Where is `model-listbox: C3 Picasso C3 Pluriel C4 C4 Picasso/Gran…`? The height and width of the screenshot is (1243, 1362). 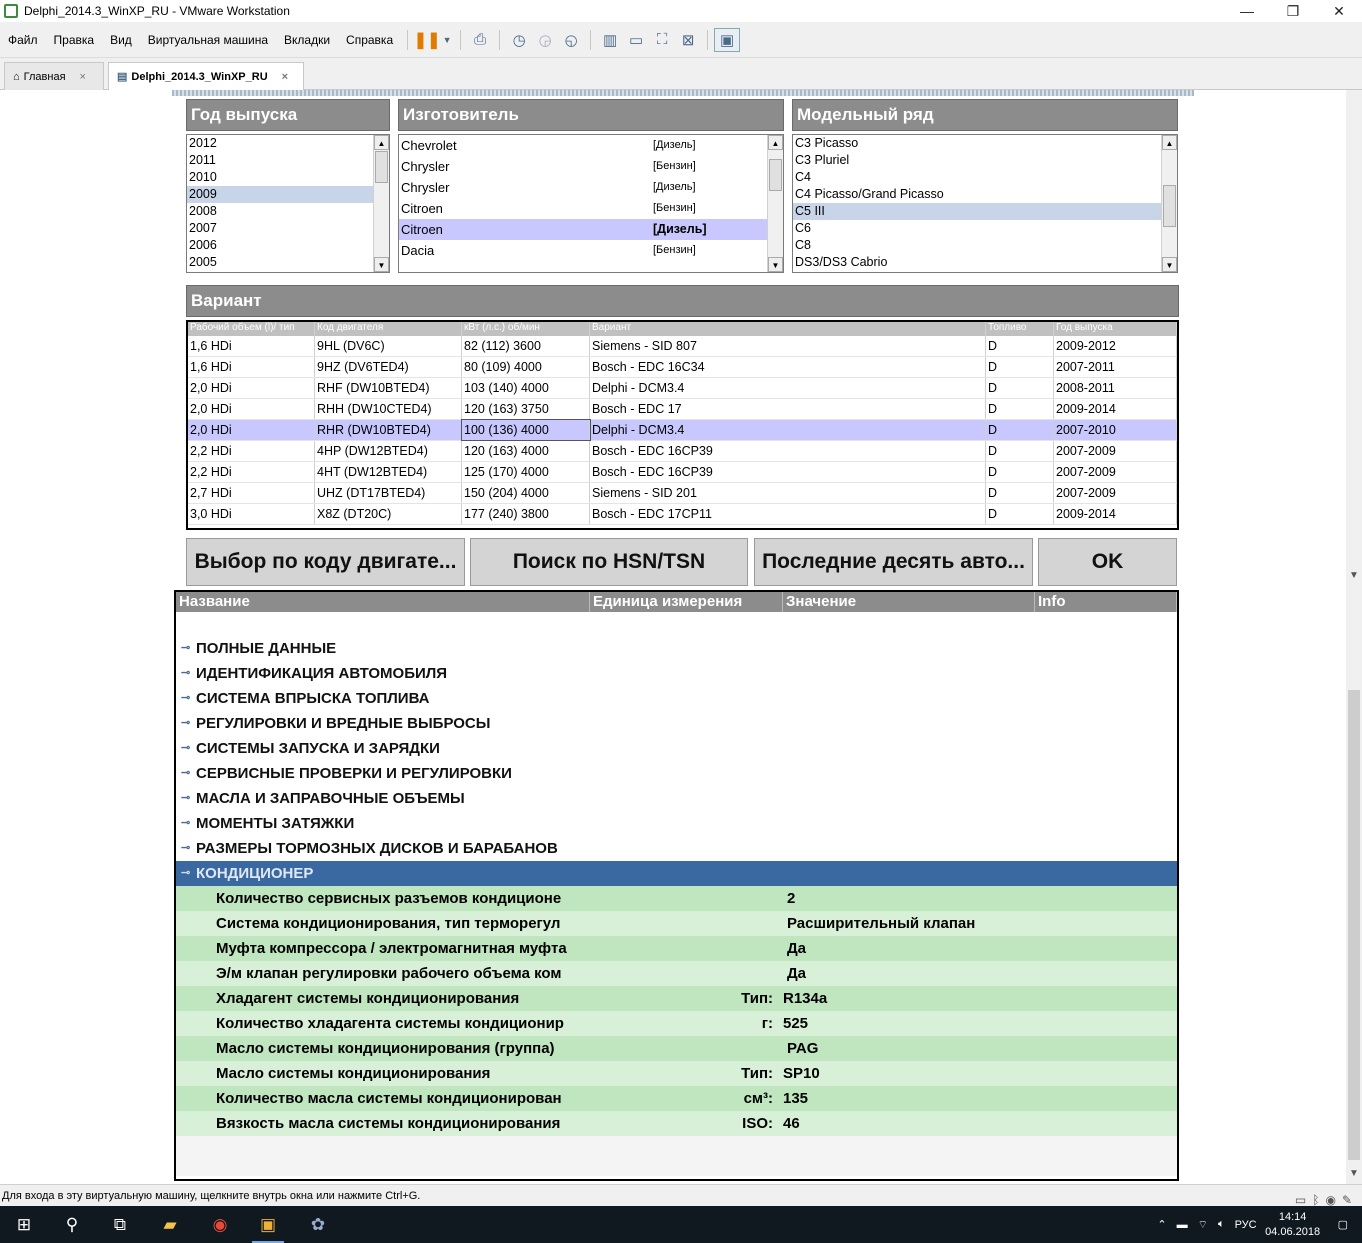
model-listbox: C3 Picasso C3 Pluriel C4 C4 Picasso/Gran… is located at coordinates (985, 203).